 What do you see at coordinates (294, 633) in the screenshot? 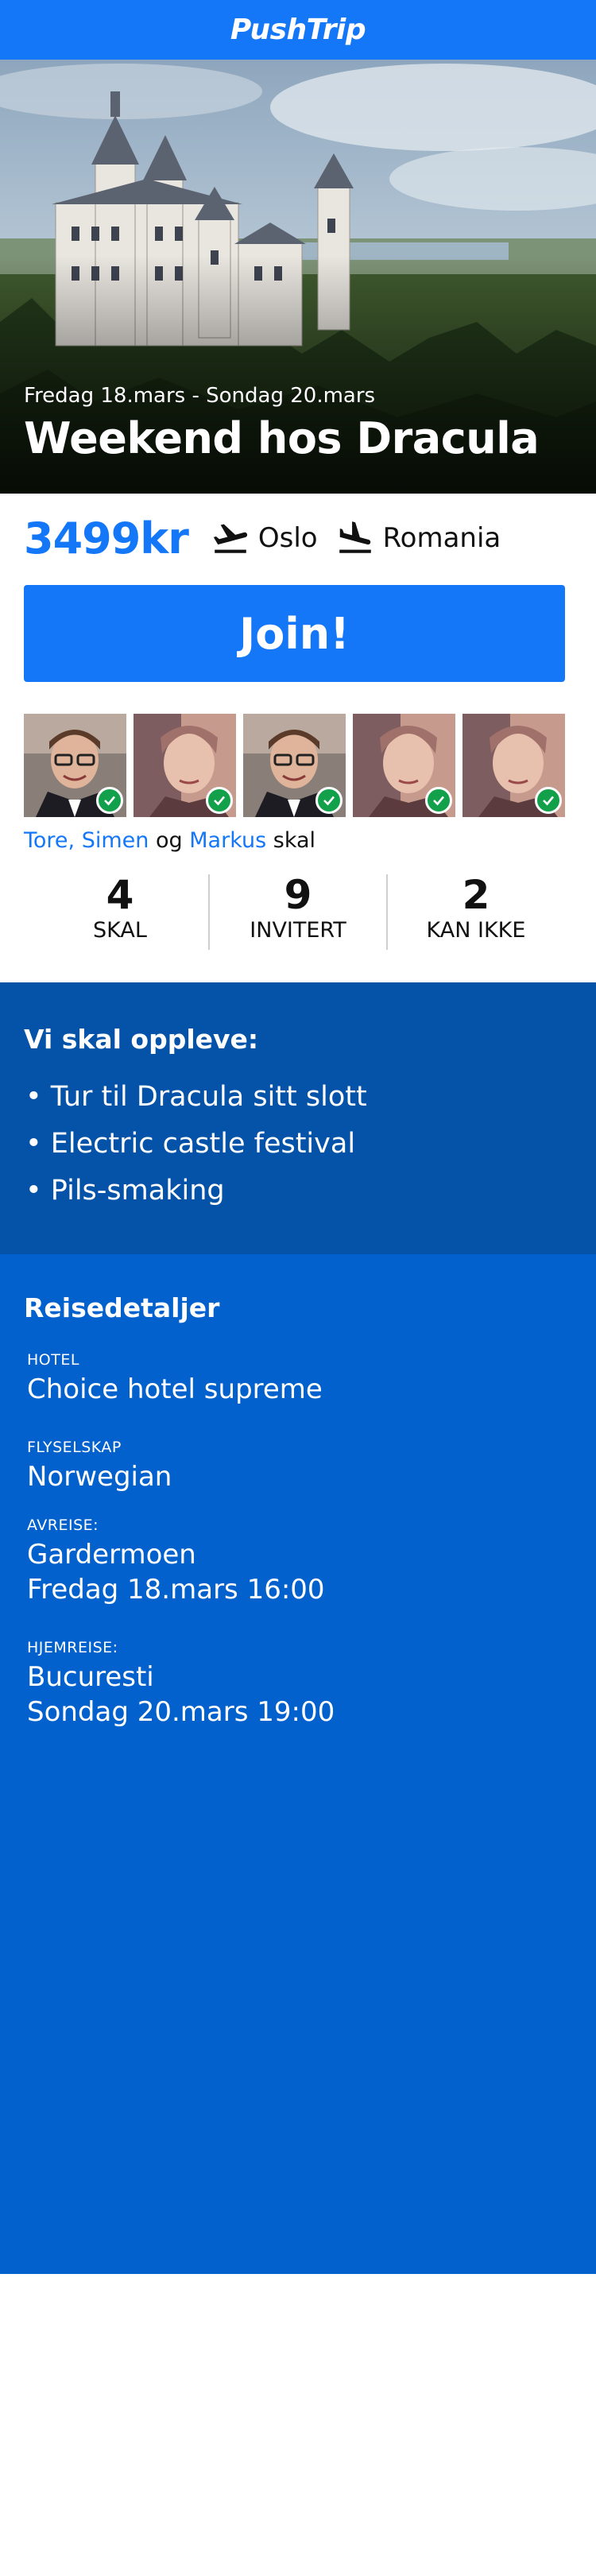
I see `join-button: Join!` at bounding box center [294, 633].